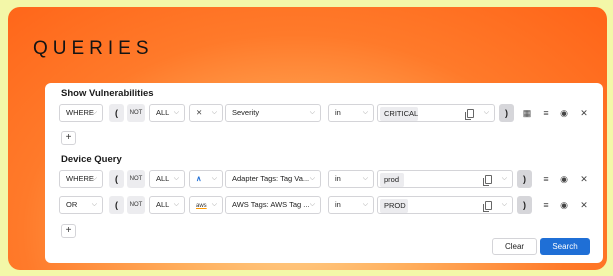  I want to click on aws-icon: aws, so click(201, 206).